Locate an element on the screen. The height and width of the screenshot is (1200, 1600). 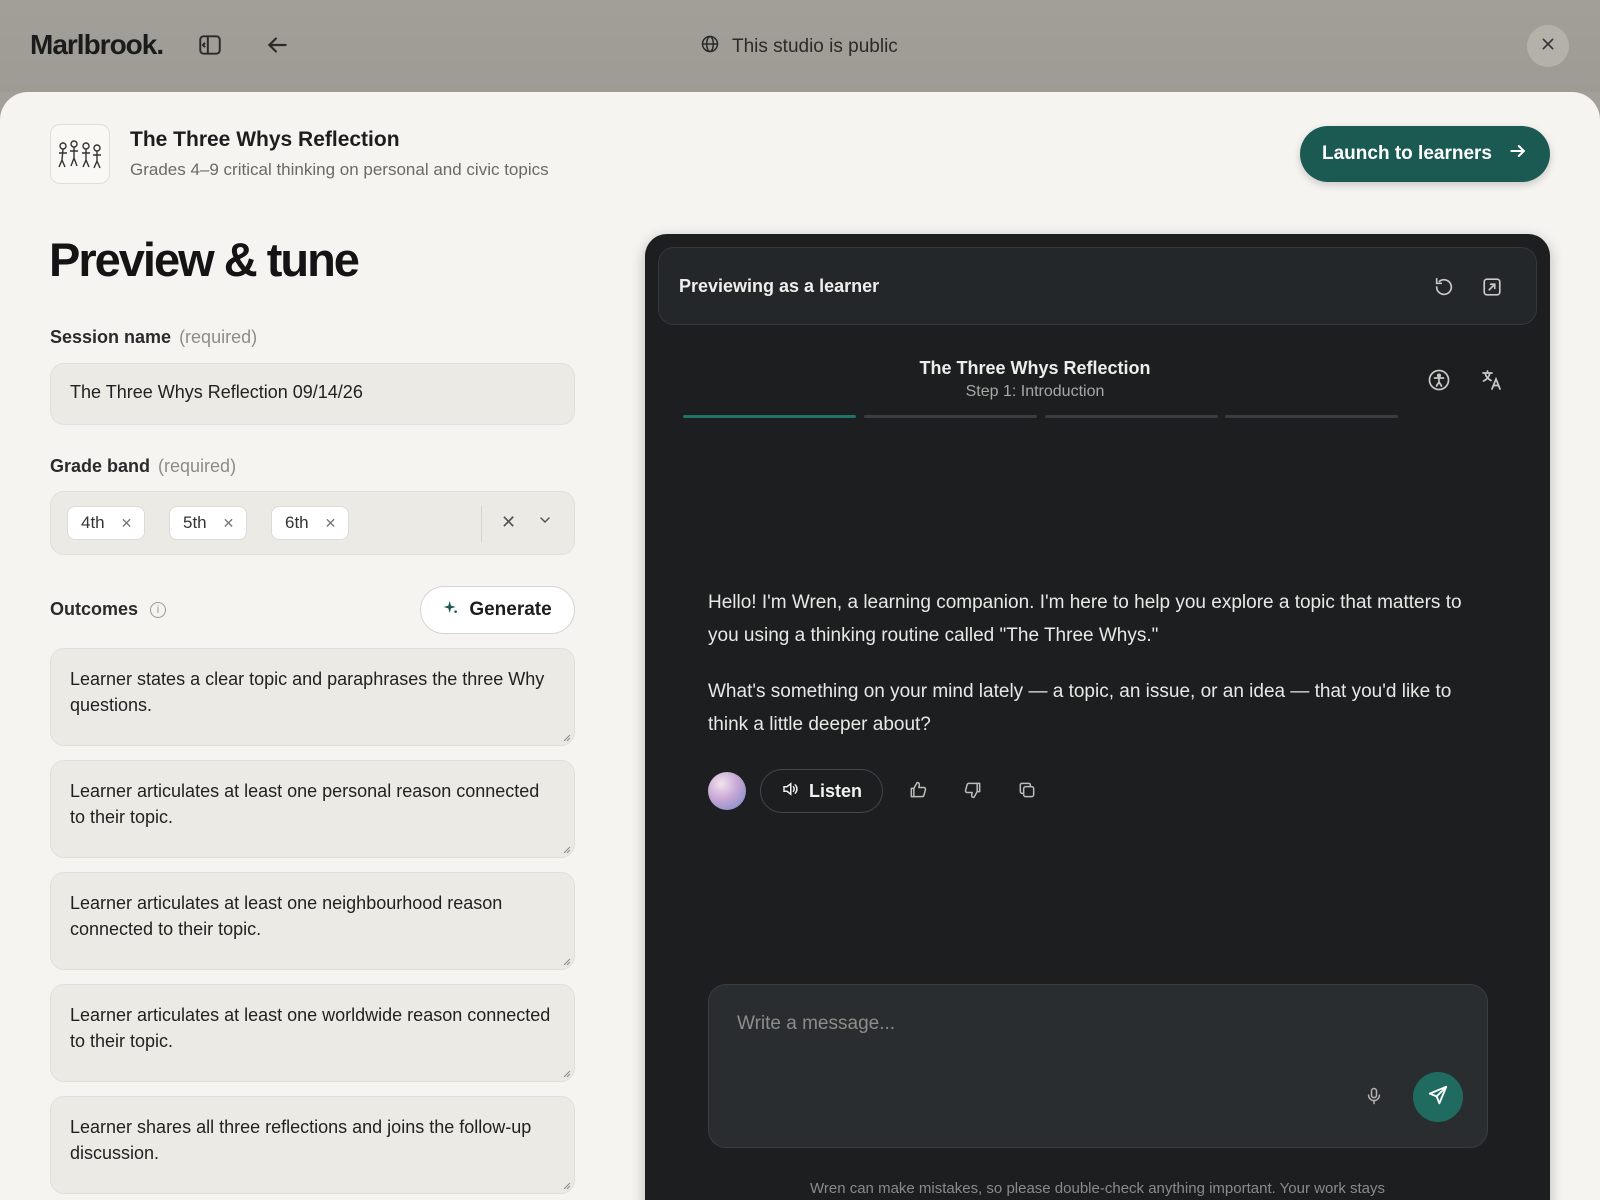
accessibility-icon is located at coordinates (1439, 382).